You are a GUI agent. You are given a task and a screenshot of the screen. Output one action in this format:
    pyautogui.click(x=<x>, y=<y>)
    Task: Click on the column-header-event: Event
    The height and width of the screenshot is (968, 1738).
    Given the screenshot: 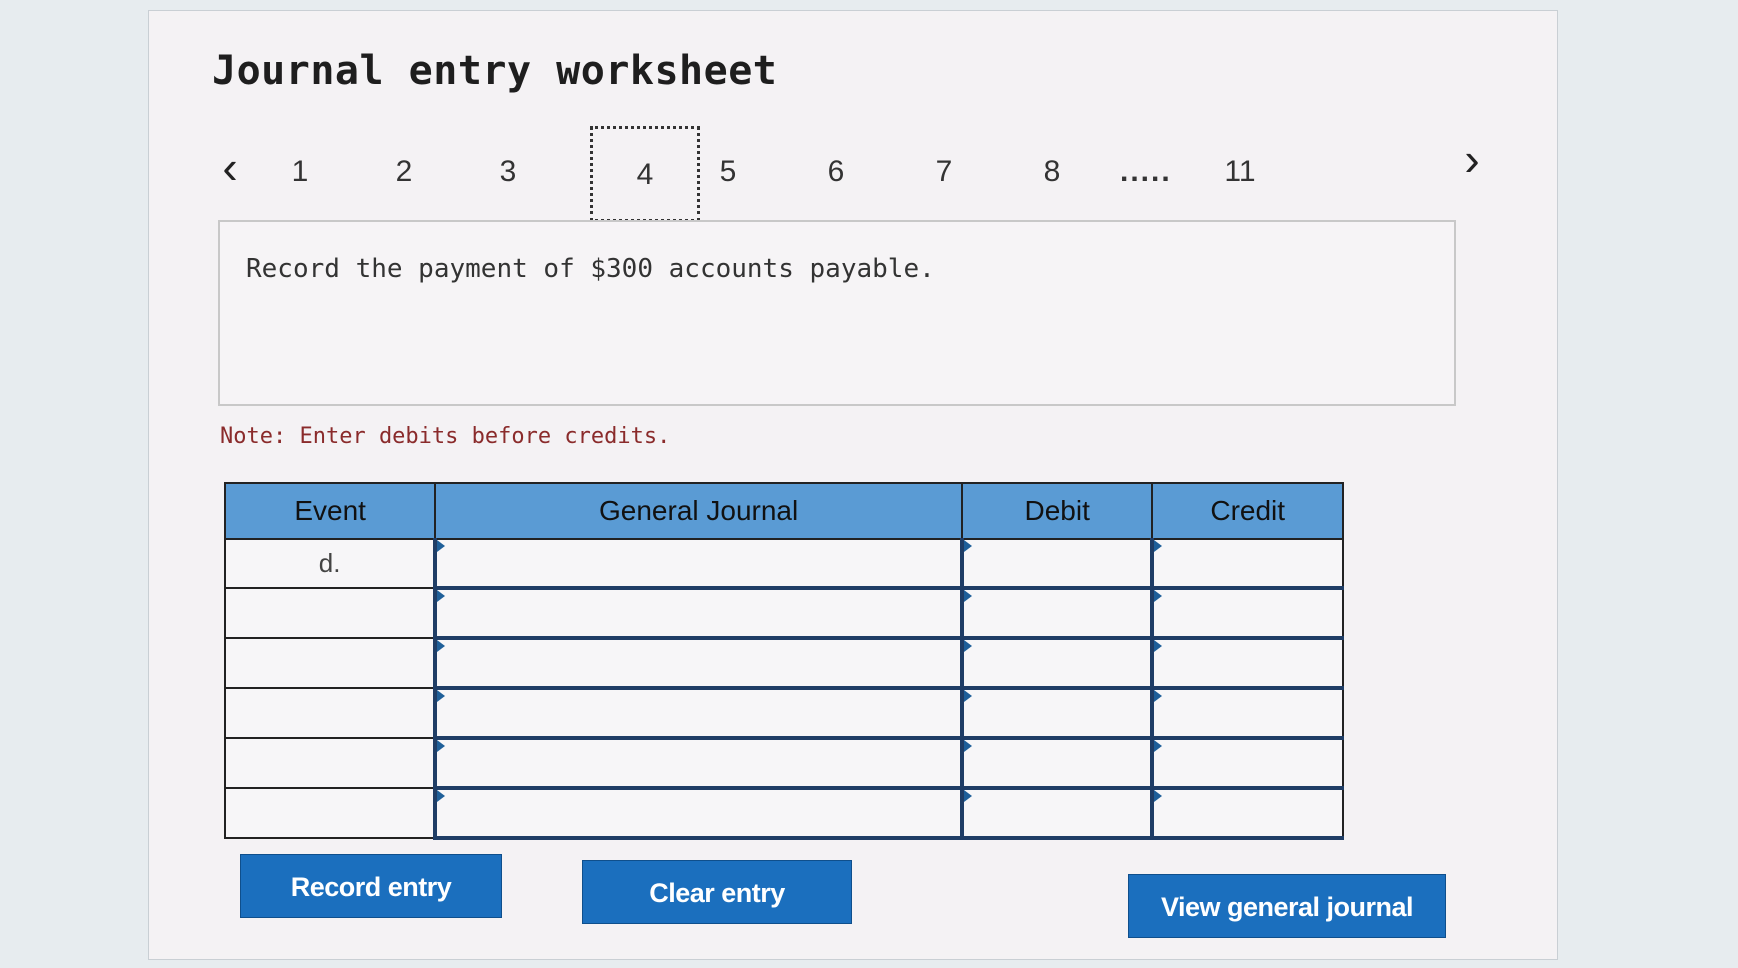 What is the action you would take?
    pyautogui.click(x=330, y=511)
    